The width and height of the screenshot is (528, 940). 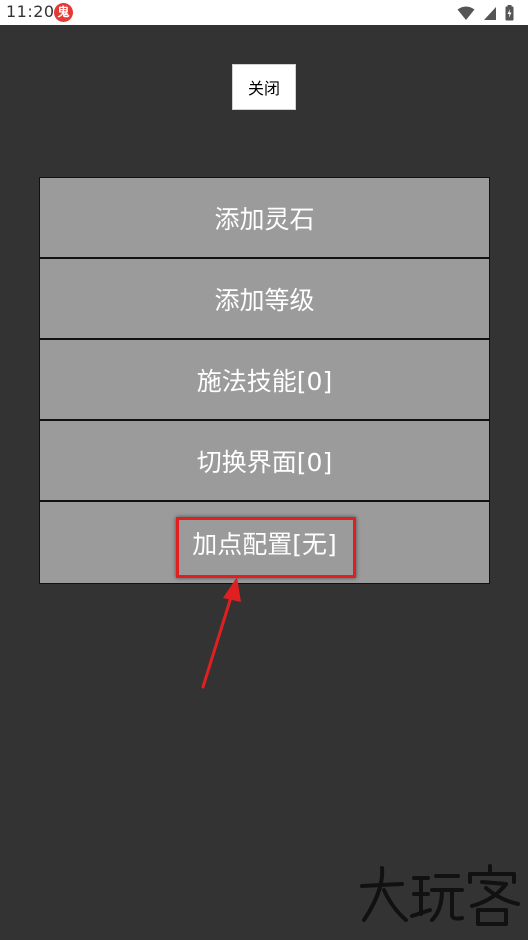 What do you see at coordinates (264, 461) in the screenshot?
I see `switch-interface-button: 切换界面[0]` at bounding box center [264, 461].